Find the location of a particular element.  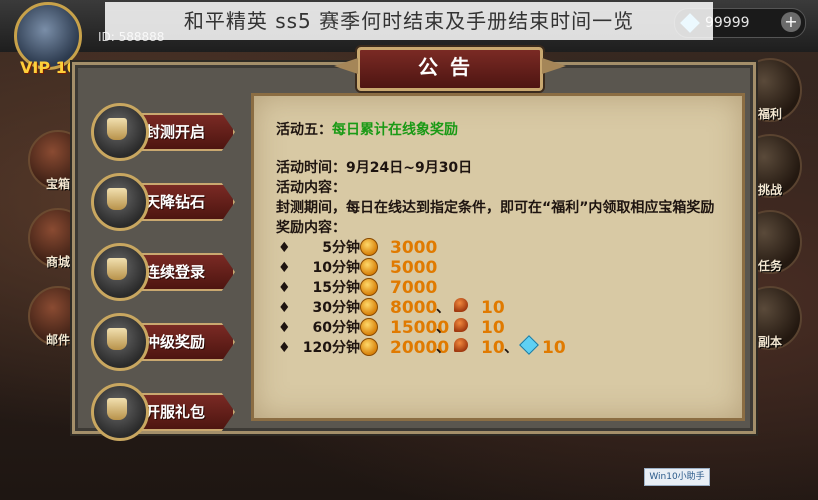

article-title: 和平精英 ss5 赛季何时结束及手册结束时间一览 is located at coordinates (409, 21).